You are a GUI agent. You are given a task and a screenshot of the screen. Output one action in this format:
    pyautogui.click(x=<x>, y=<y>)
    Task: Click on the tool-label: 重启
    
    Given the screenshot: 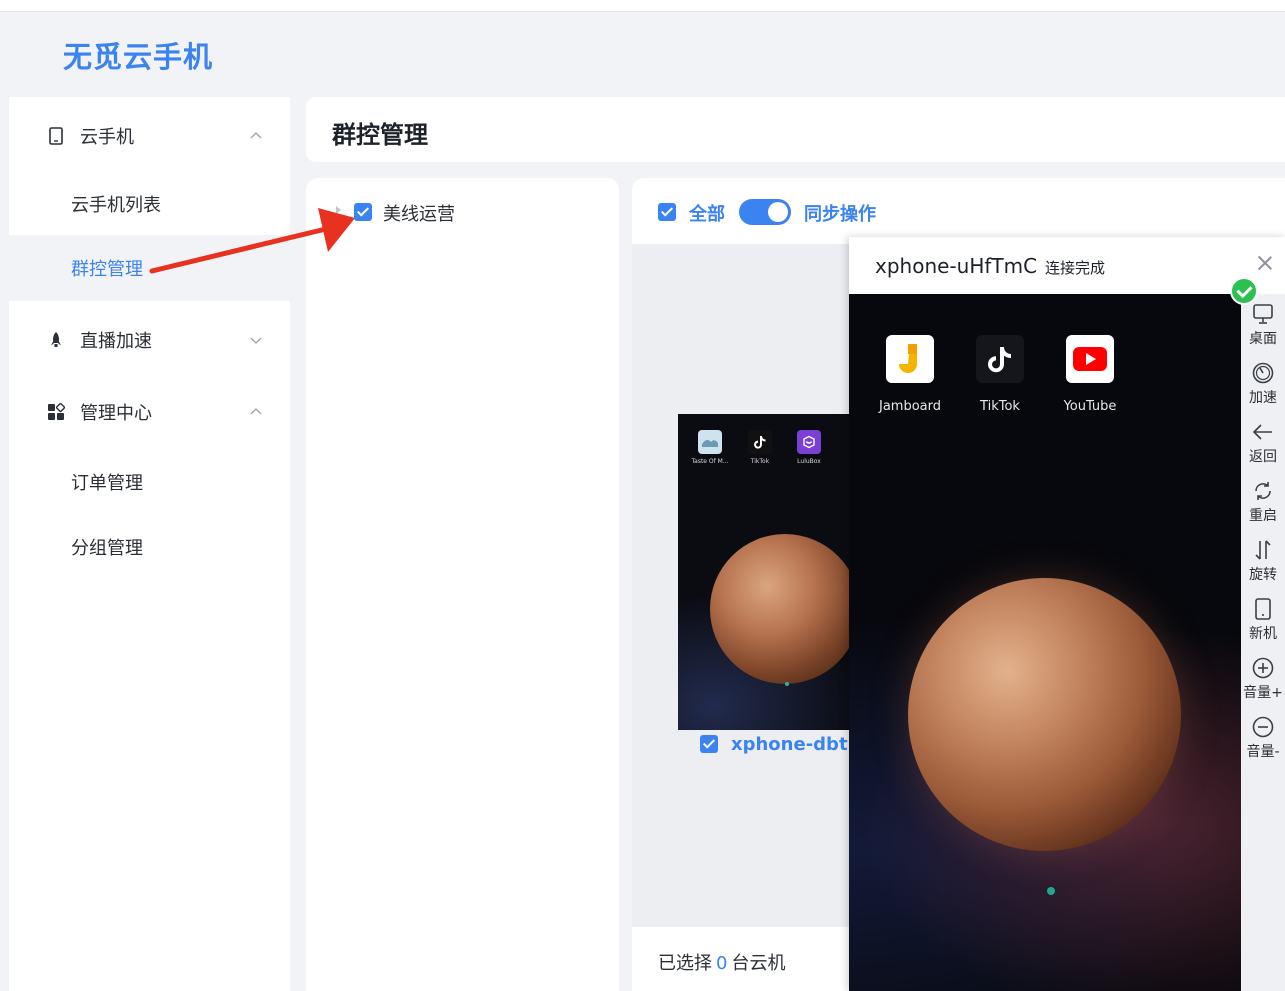 What is the action you would take?
    pyautogui.click(x=1263, y=516)
    